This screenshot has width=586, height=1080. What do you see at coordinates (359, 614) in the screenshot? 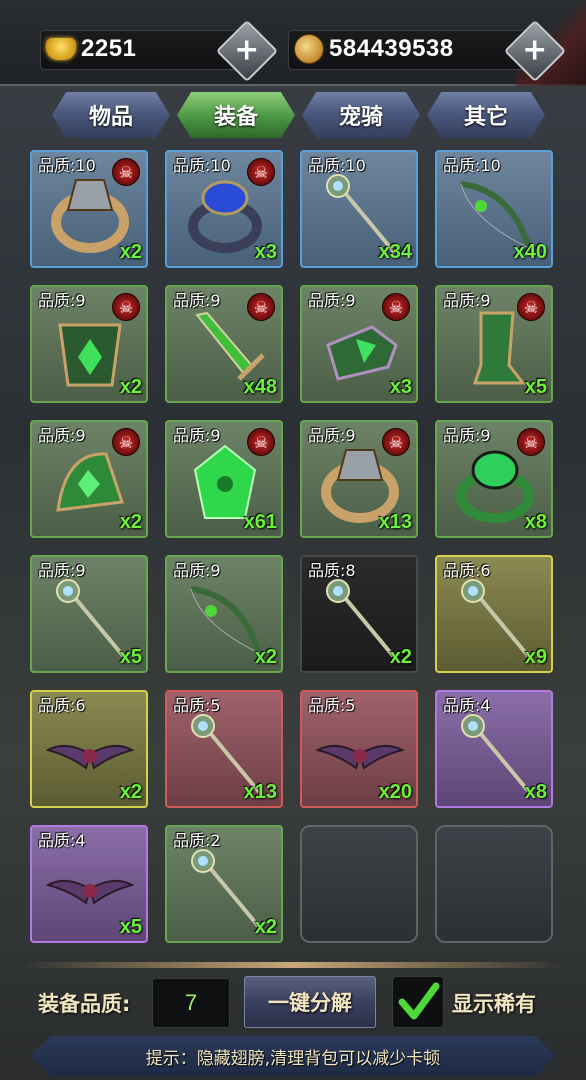
I see `inventory-slot: 品质:8 x2` at bounding box center [359, 614].